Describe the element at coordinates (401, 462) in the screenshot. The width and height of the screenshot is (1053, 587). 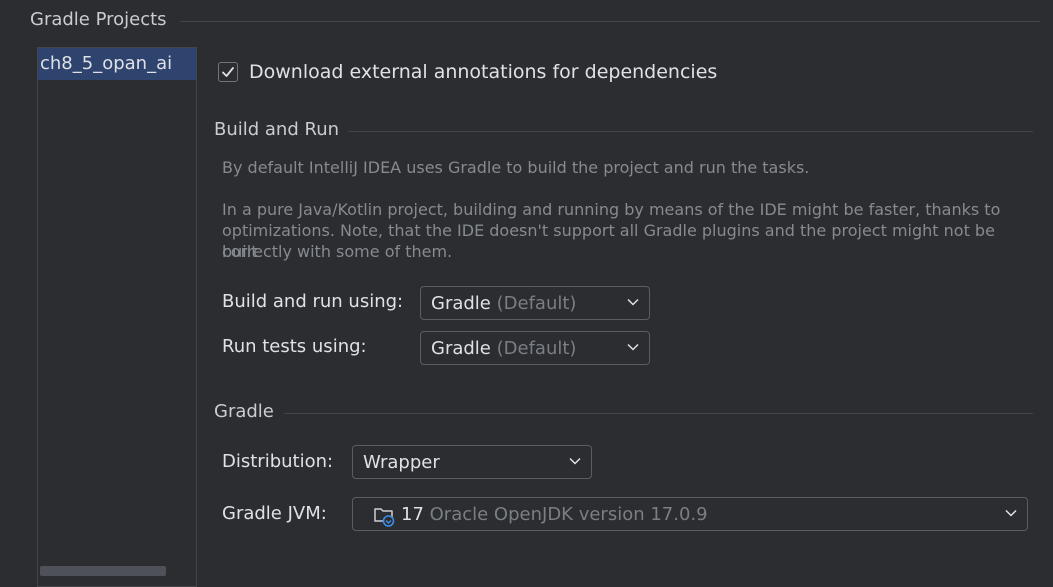
I see `distribution-value: Wrapper` at that location.